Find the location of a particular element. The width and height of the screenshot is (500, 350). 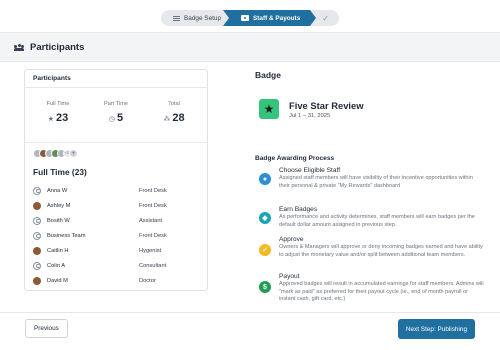

stat-total: Total ⁂ 28 is located at coordinates (174, 121).